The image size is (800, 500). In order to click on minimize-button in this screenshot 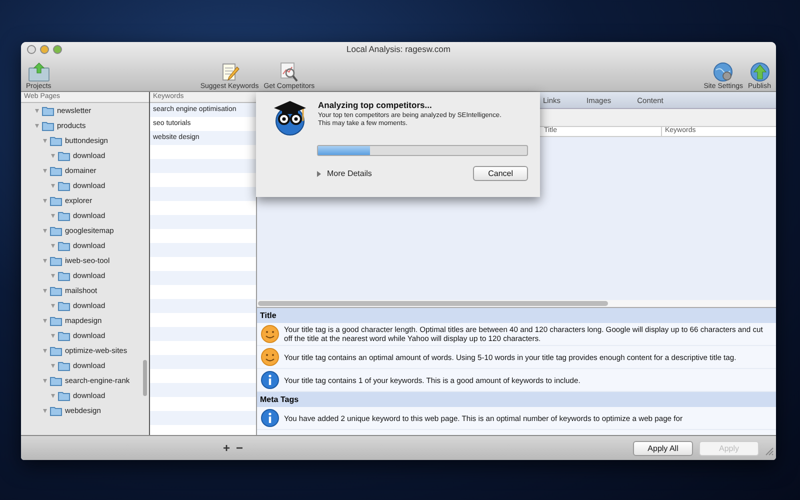, I will do `click(44, 49)`.